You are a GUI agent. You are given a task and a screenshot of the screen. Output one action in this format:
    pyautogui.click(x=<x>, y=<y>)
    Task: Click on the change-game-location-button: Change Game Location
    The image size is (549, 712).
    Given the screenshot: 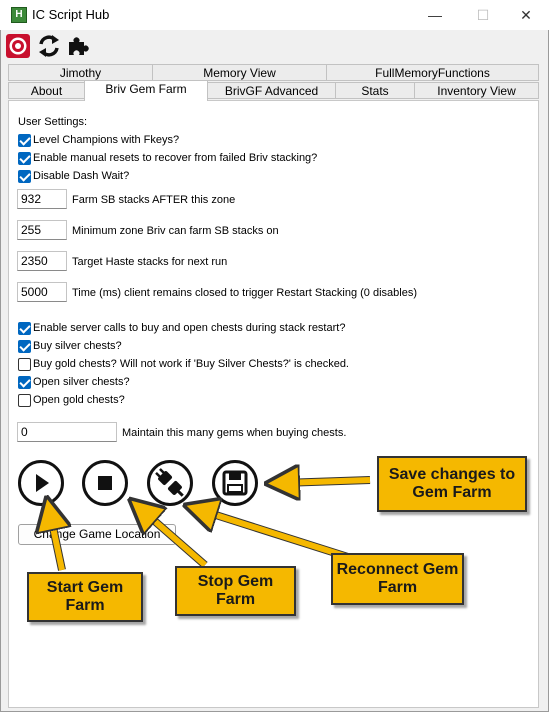 What is the action you would take?
    pyautogui.click(x=97, y=534)
    